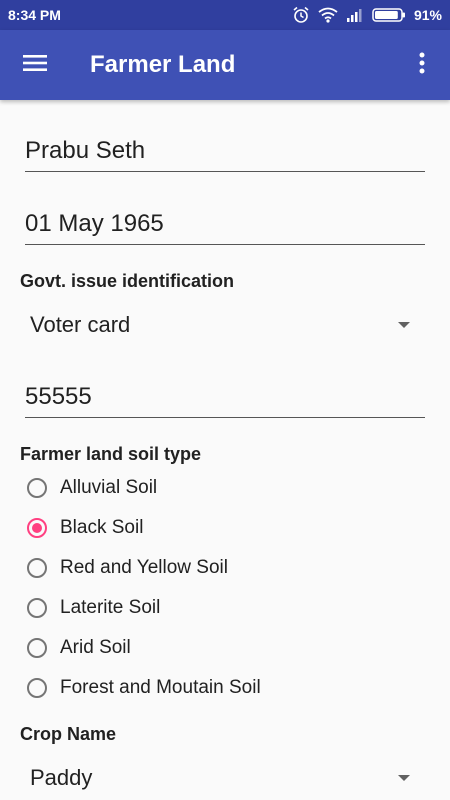  Describe the element at coordinates (220, 325) in the screenshot. I see `govt-id-type-spinner: Voter card` at that location.